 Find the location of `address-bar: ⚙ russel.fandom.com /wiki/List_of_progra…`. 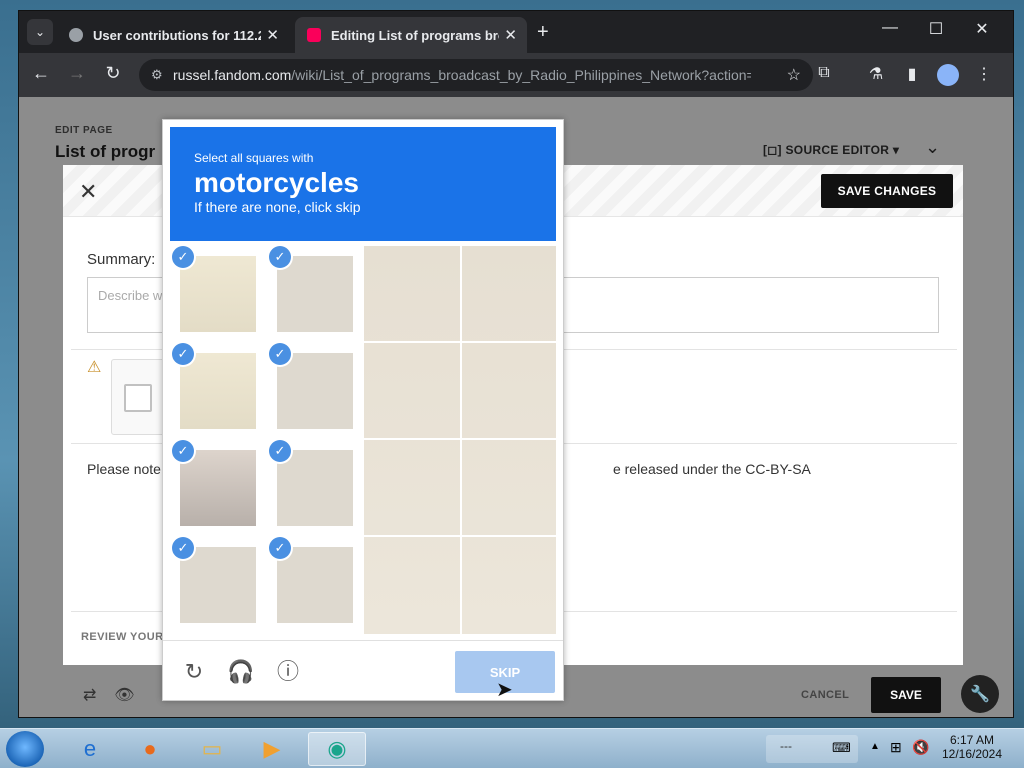

address-bar: ⚙ russel.fandom.com /wiki/List_of_progra… is located at coordinates (476, 75).